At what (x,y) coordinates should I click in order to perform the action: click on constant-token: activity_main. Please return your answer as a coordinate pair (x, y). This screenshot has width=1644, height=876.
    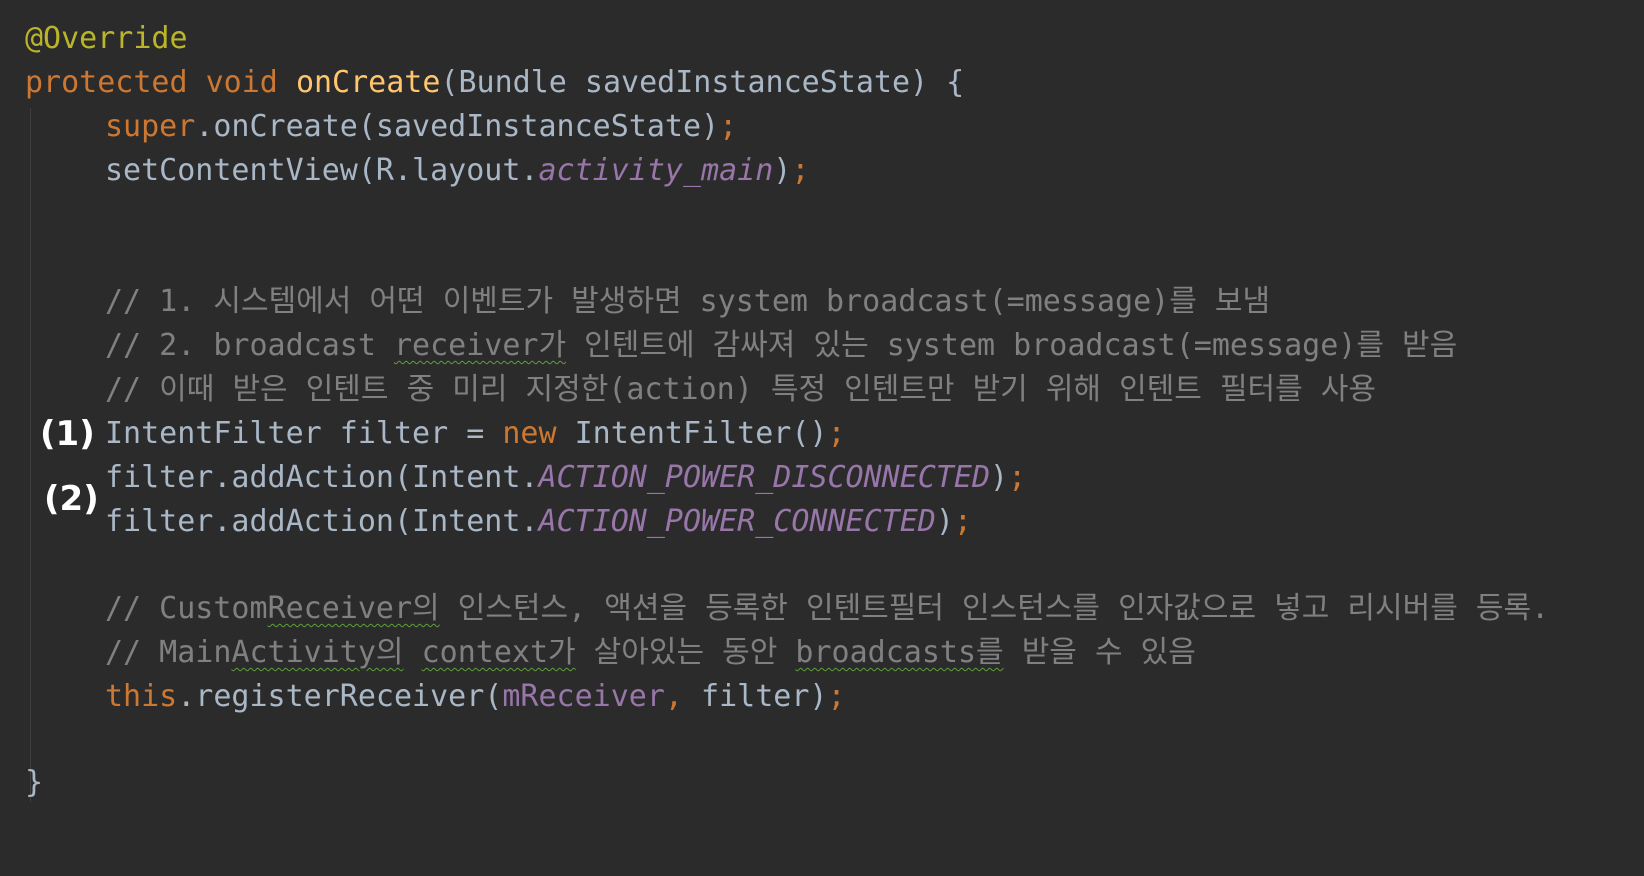
    Looking at the image, I should click on (656, 170).